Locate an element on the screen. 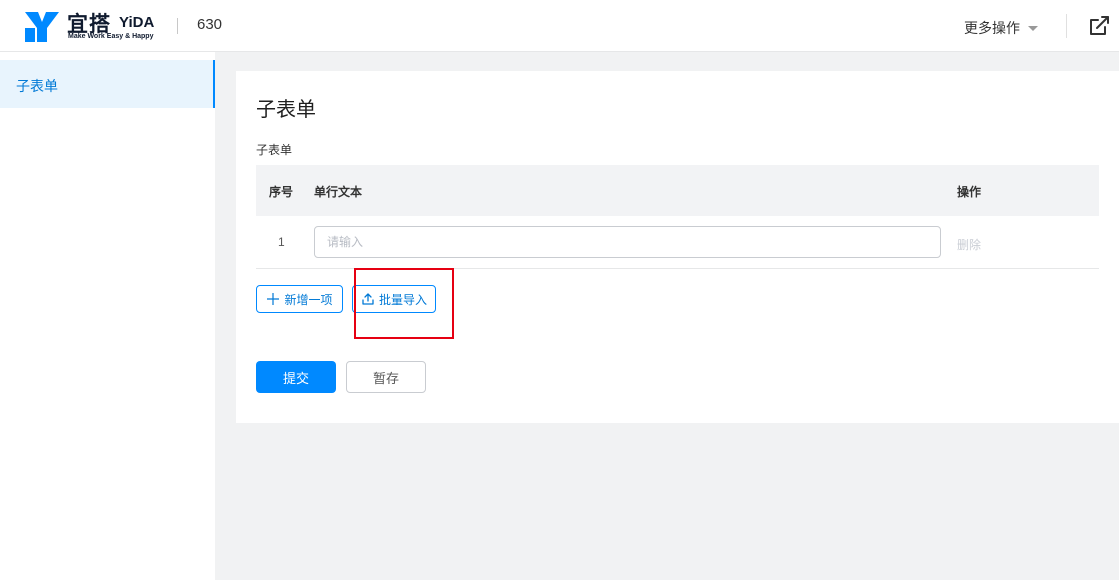 This screenshot has width=1119, height=580. brand-name-en: YiDA is located at coordinates (137, 22).